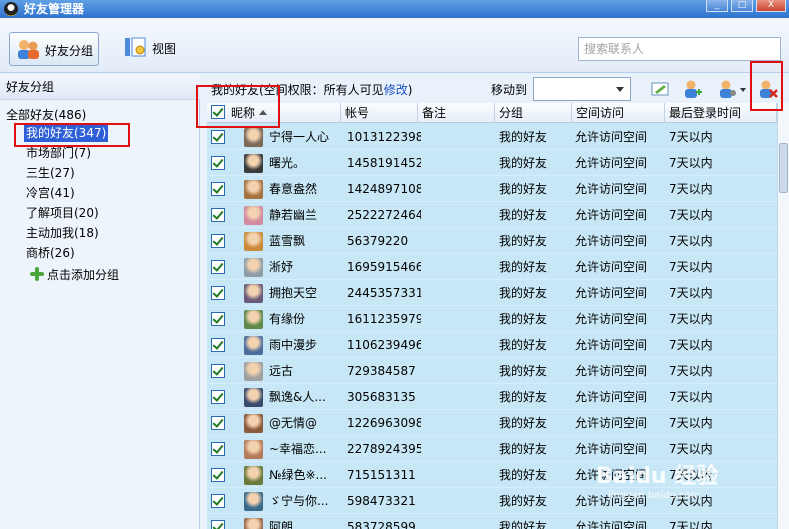 The height and width of the screenshot is (529, 789). I want to click on column-account: 帐号, so click(379, 113).